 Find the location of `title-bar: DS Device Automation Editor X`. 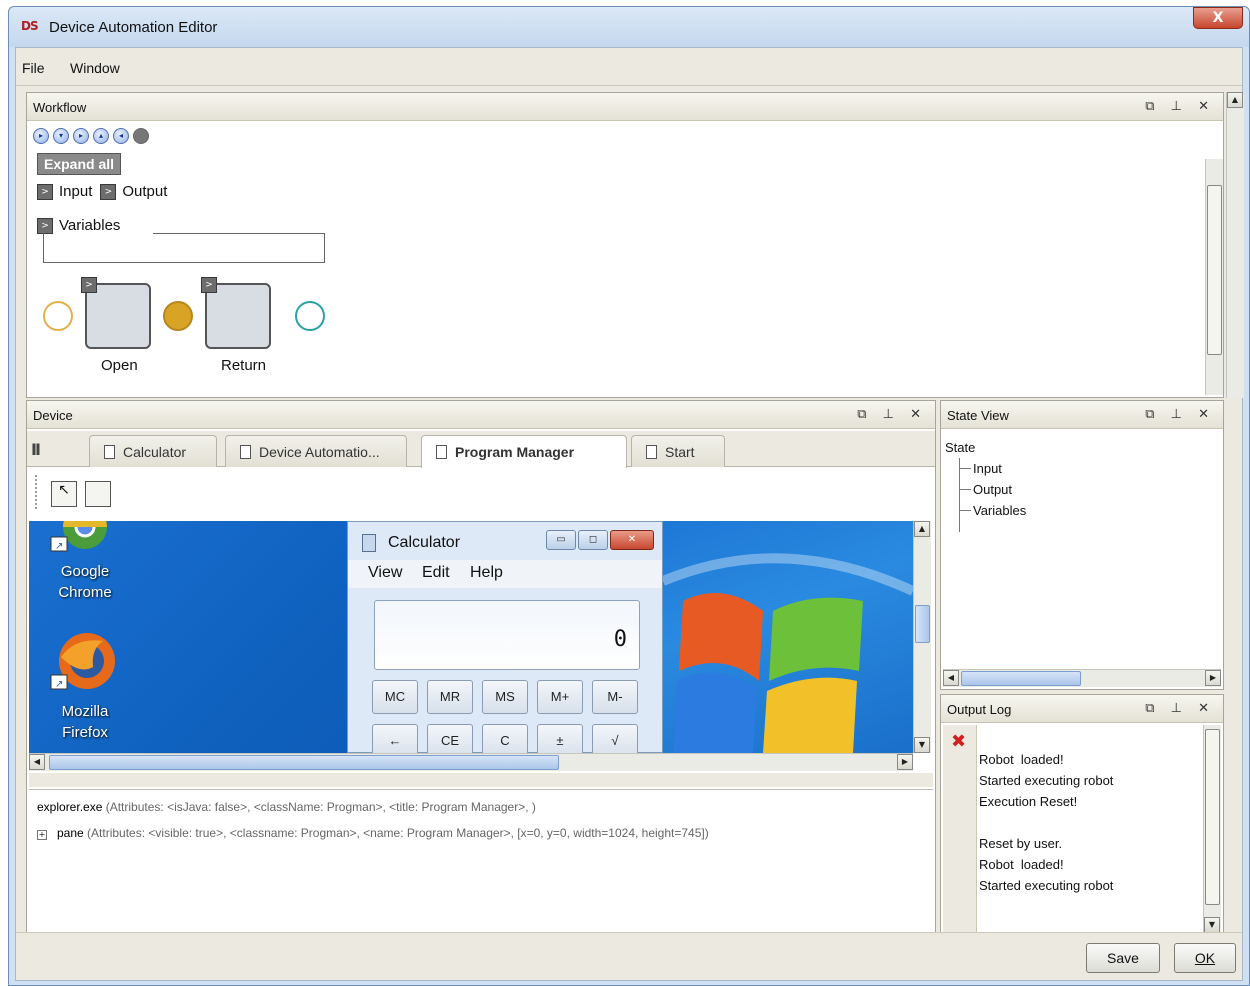

title-bar: DS Device Automation Editor X is located at coordinates (629, 27).